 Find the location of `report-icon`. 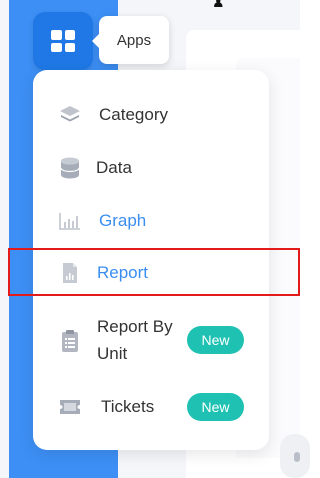

report-icon is located at coordinates (70, 273).